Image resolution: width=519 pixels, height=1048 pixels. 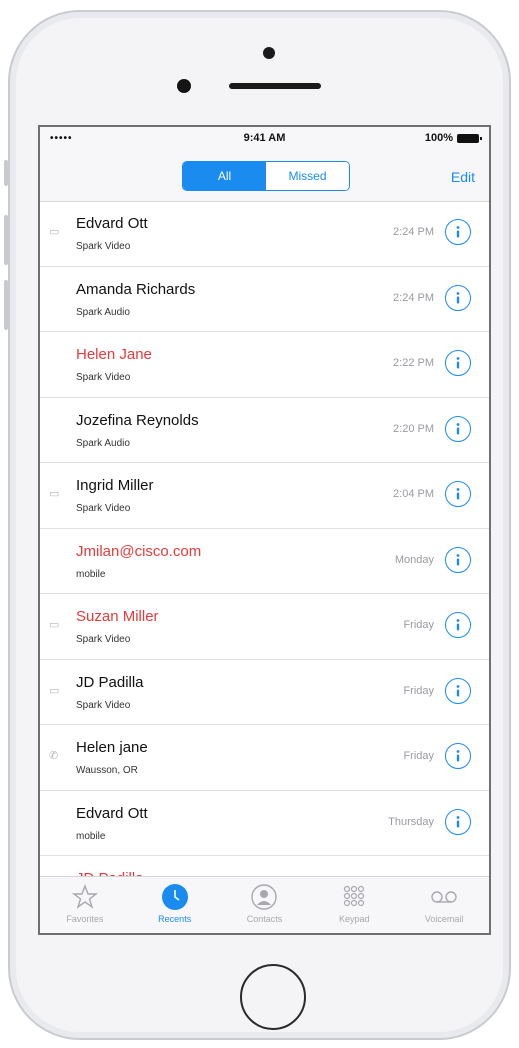 What do you see at coordinates (264, 919) in the screenshot?
I see `tab-label: Contacts` at bounding box center [264, 919].